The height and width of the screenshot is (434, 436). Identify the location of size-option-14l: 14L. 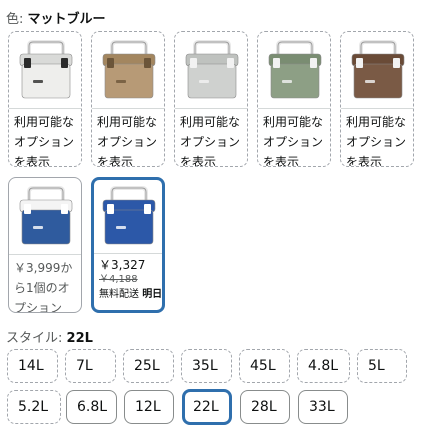
(32, 366).